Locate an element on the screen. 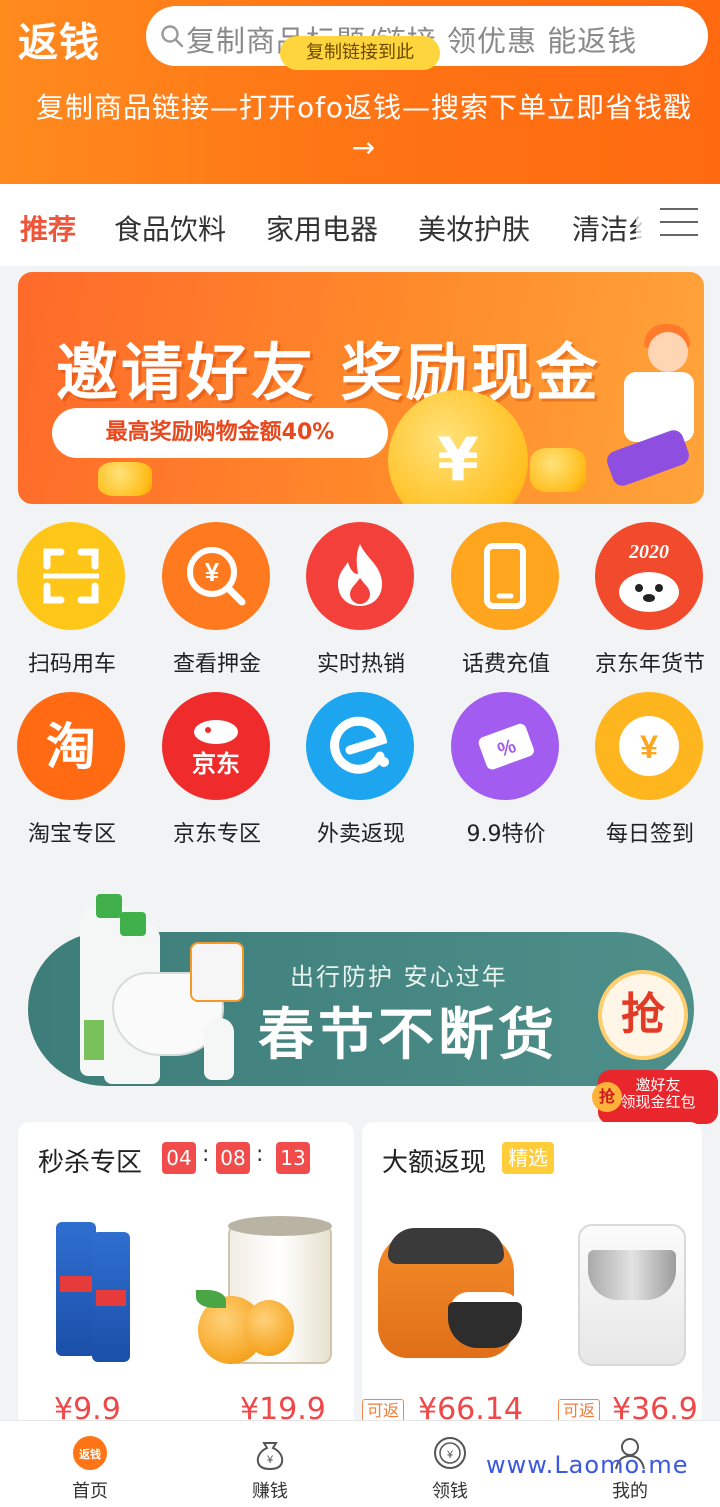  svg-text: 淘 is located at coordinates (71, 747).